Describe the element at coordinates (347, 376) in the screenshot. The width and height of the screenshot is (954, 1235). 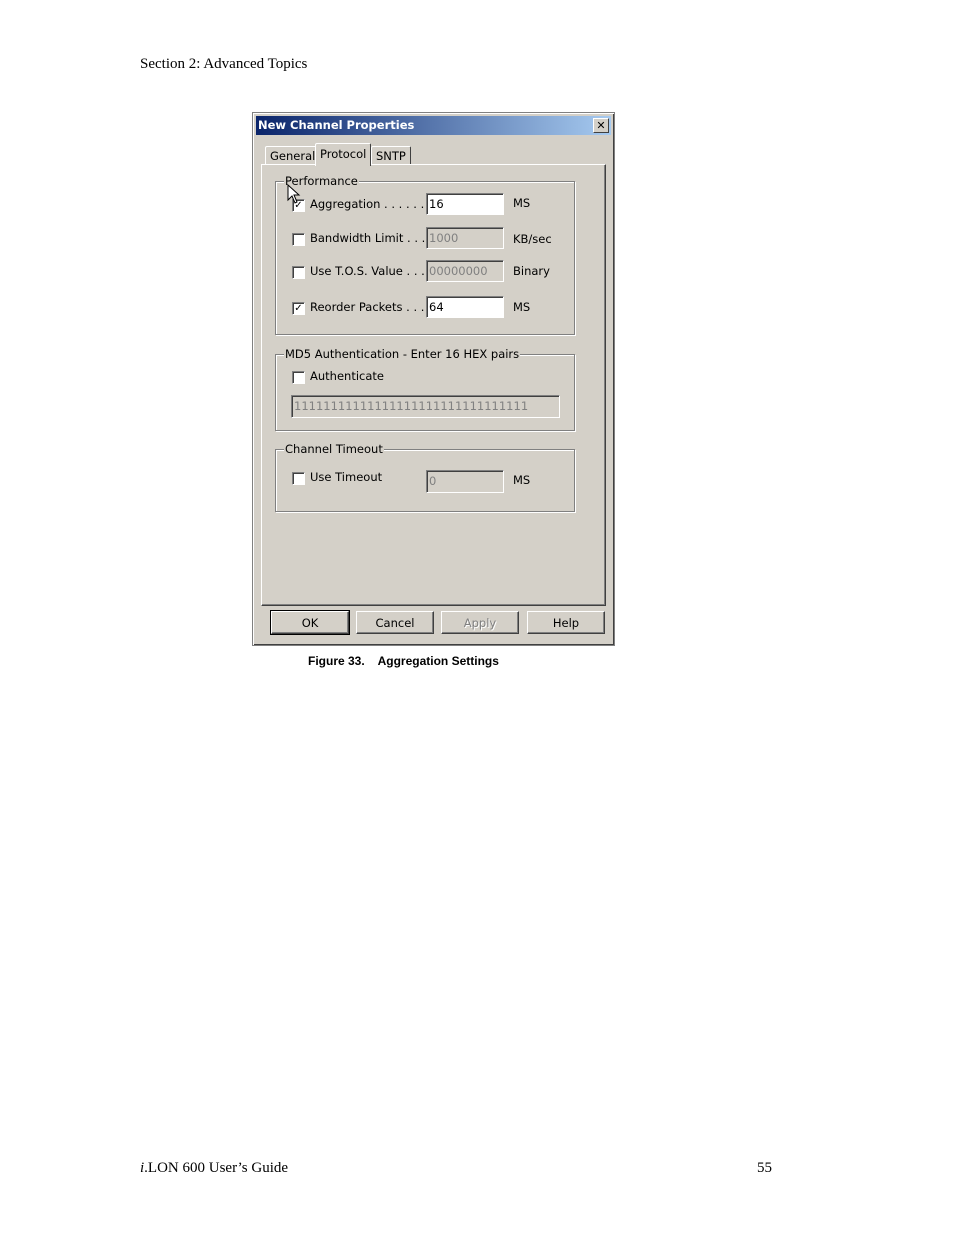
I see `authenticate-label: Authenticate` at that location.